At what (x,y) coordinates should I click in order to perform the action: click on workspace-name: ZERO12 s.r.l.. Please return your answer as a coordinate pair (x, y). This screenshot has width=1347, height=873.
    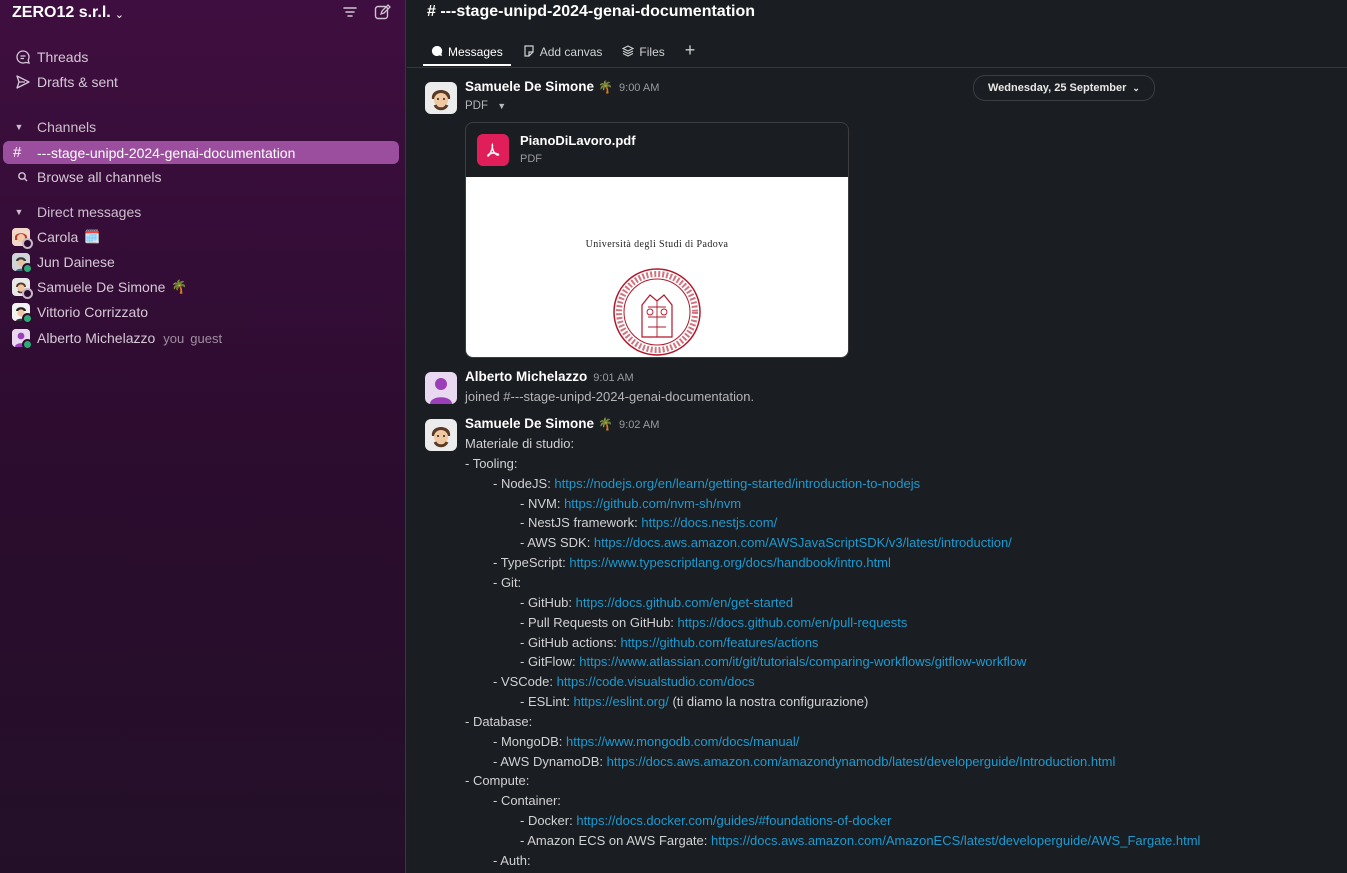
    Looking at the image, I should click on (61, 12).